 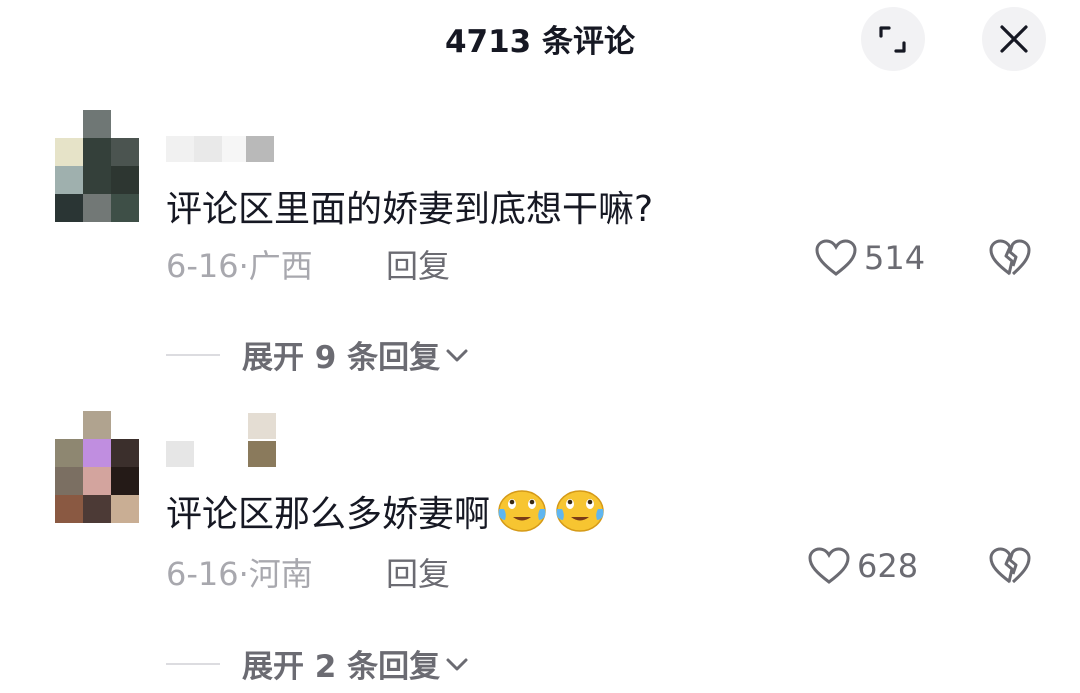 I want to click on comment-text: 评论区里面的娇妻到底想干嘛?, so click(x=410, y=209).